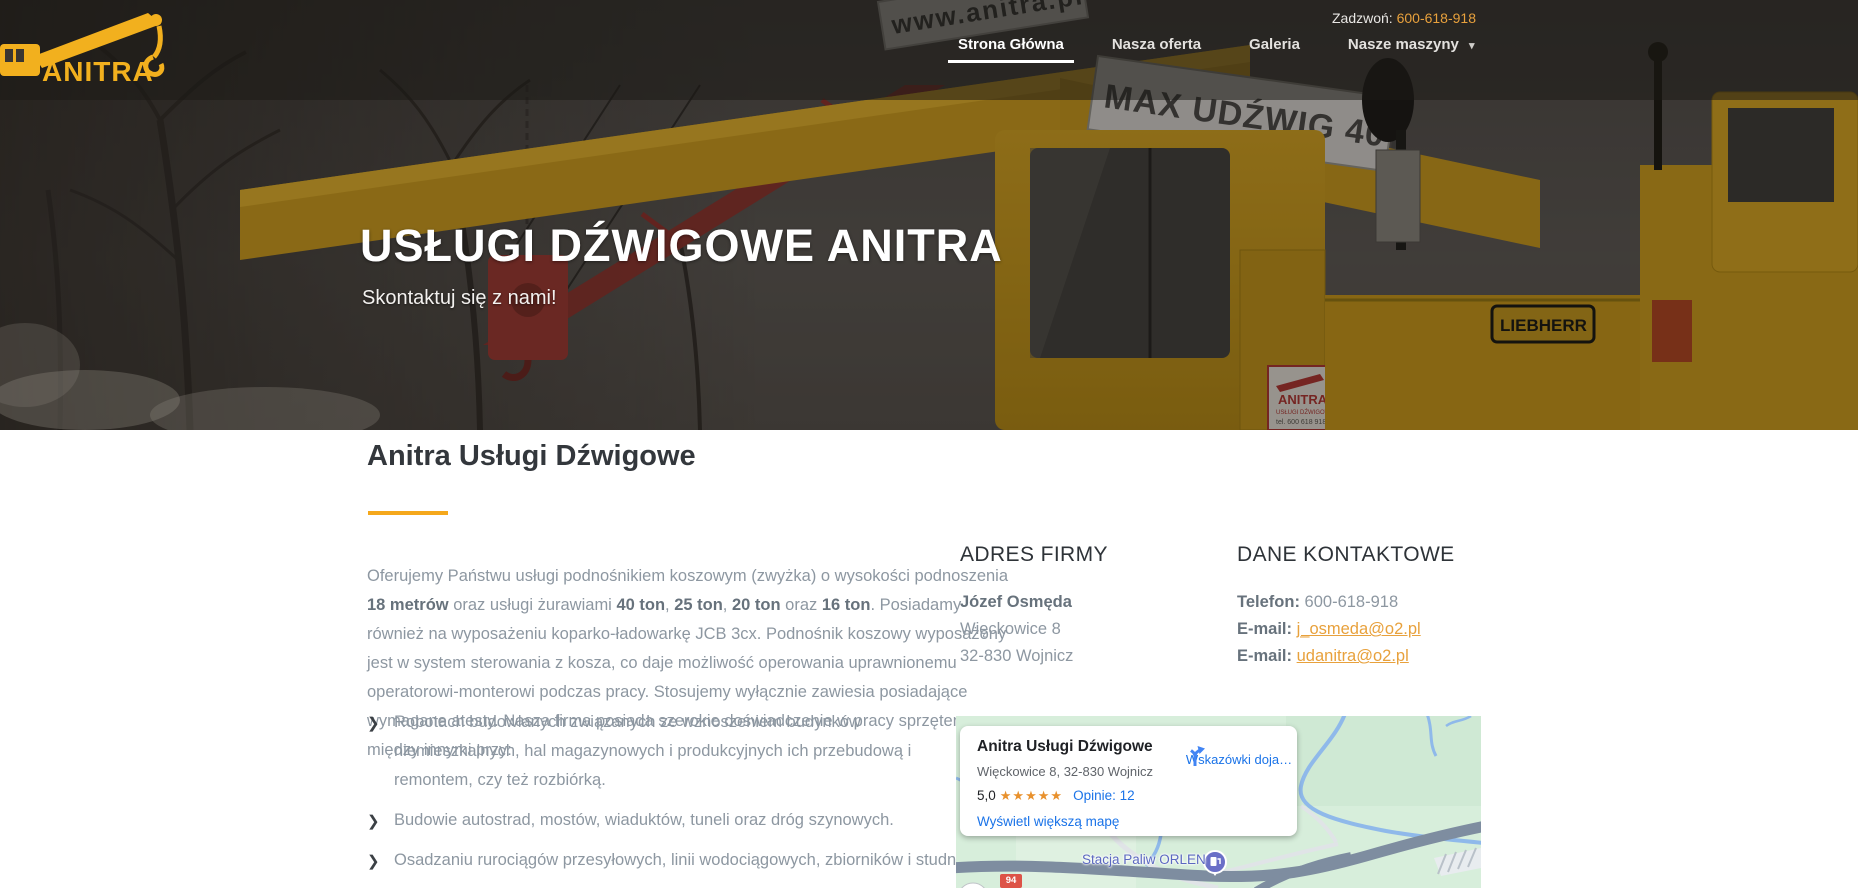 Image resolution: width=1858 pixels, height=888 pixels. Describe the element at coordinates (801, 604) in the screenshot. I see `para-seg: oraz` at that location.